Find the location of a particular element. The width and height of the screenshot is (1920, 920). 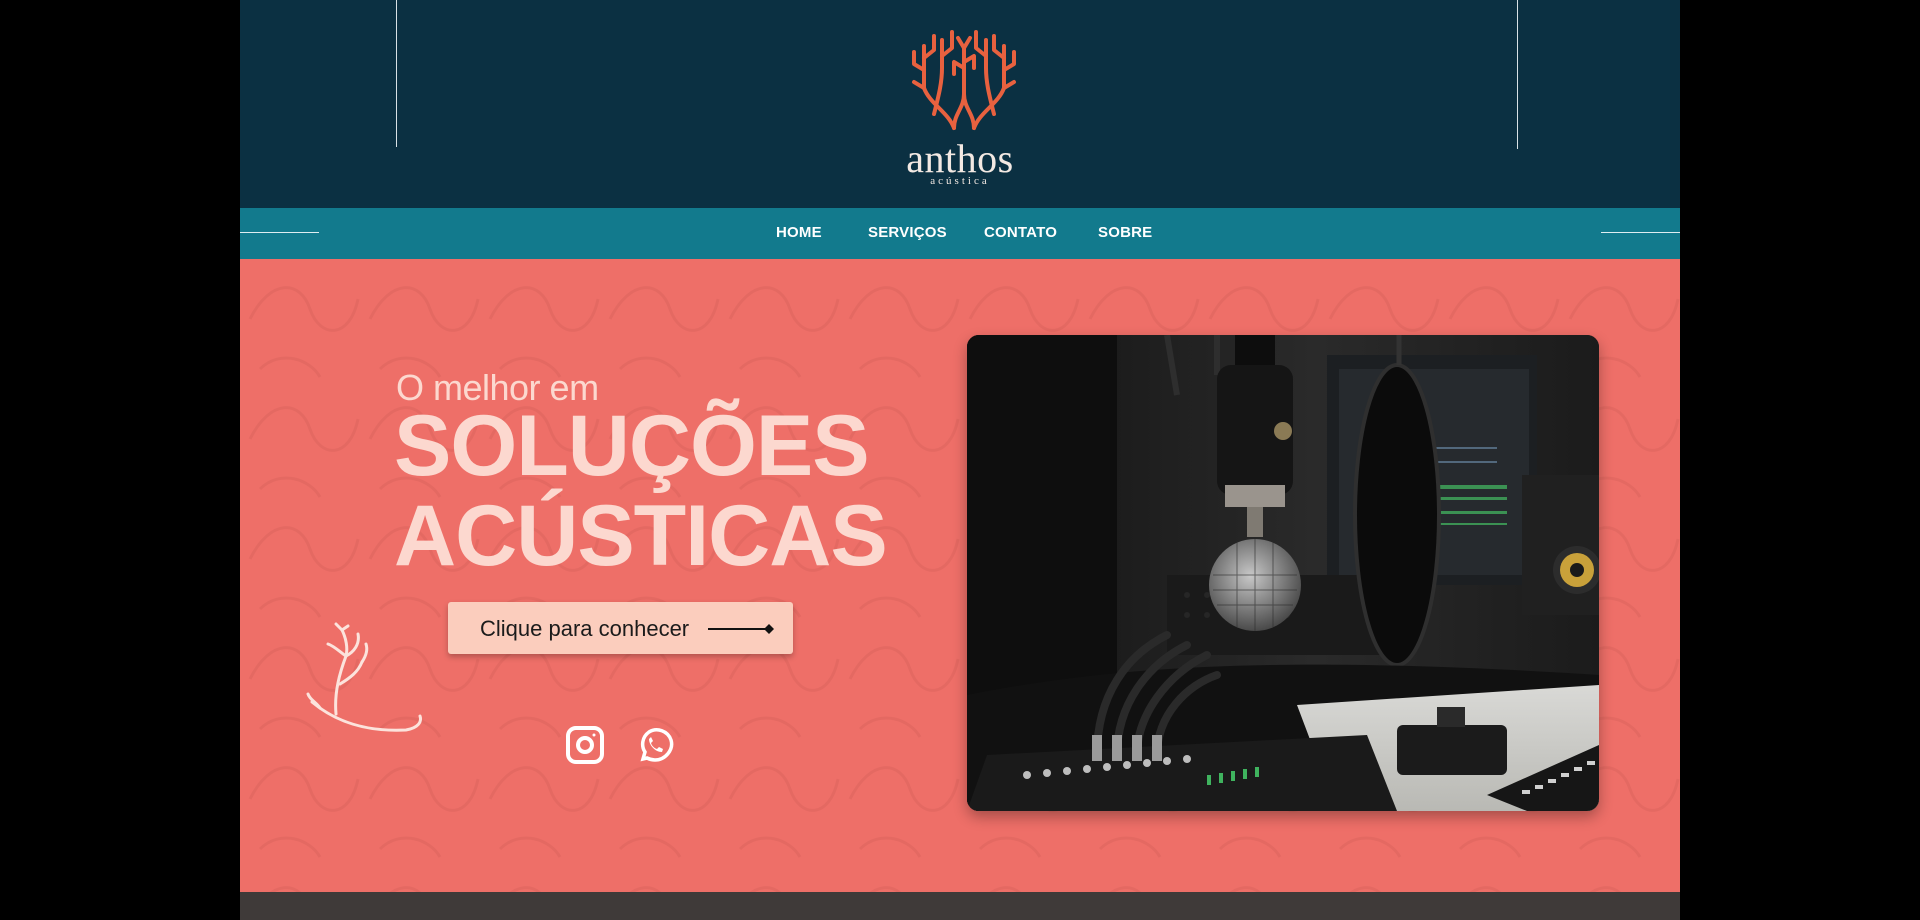

nav-item-contato: CONTATO is located at coordinates (1020, 232).